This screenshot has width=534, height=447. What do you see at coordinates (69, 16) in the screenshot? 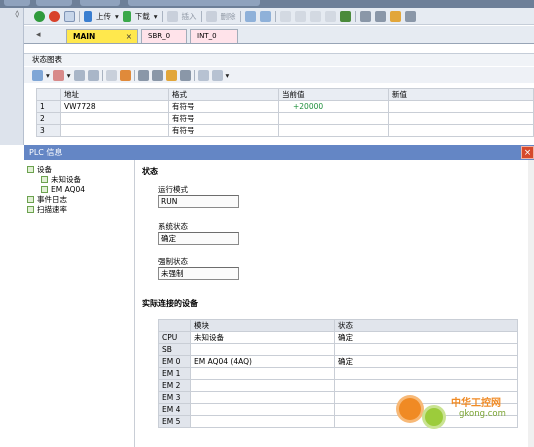
I see `compile-icon` at bounding box center [69, 16].